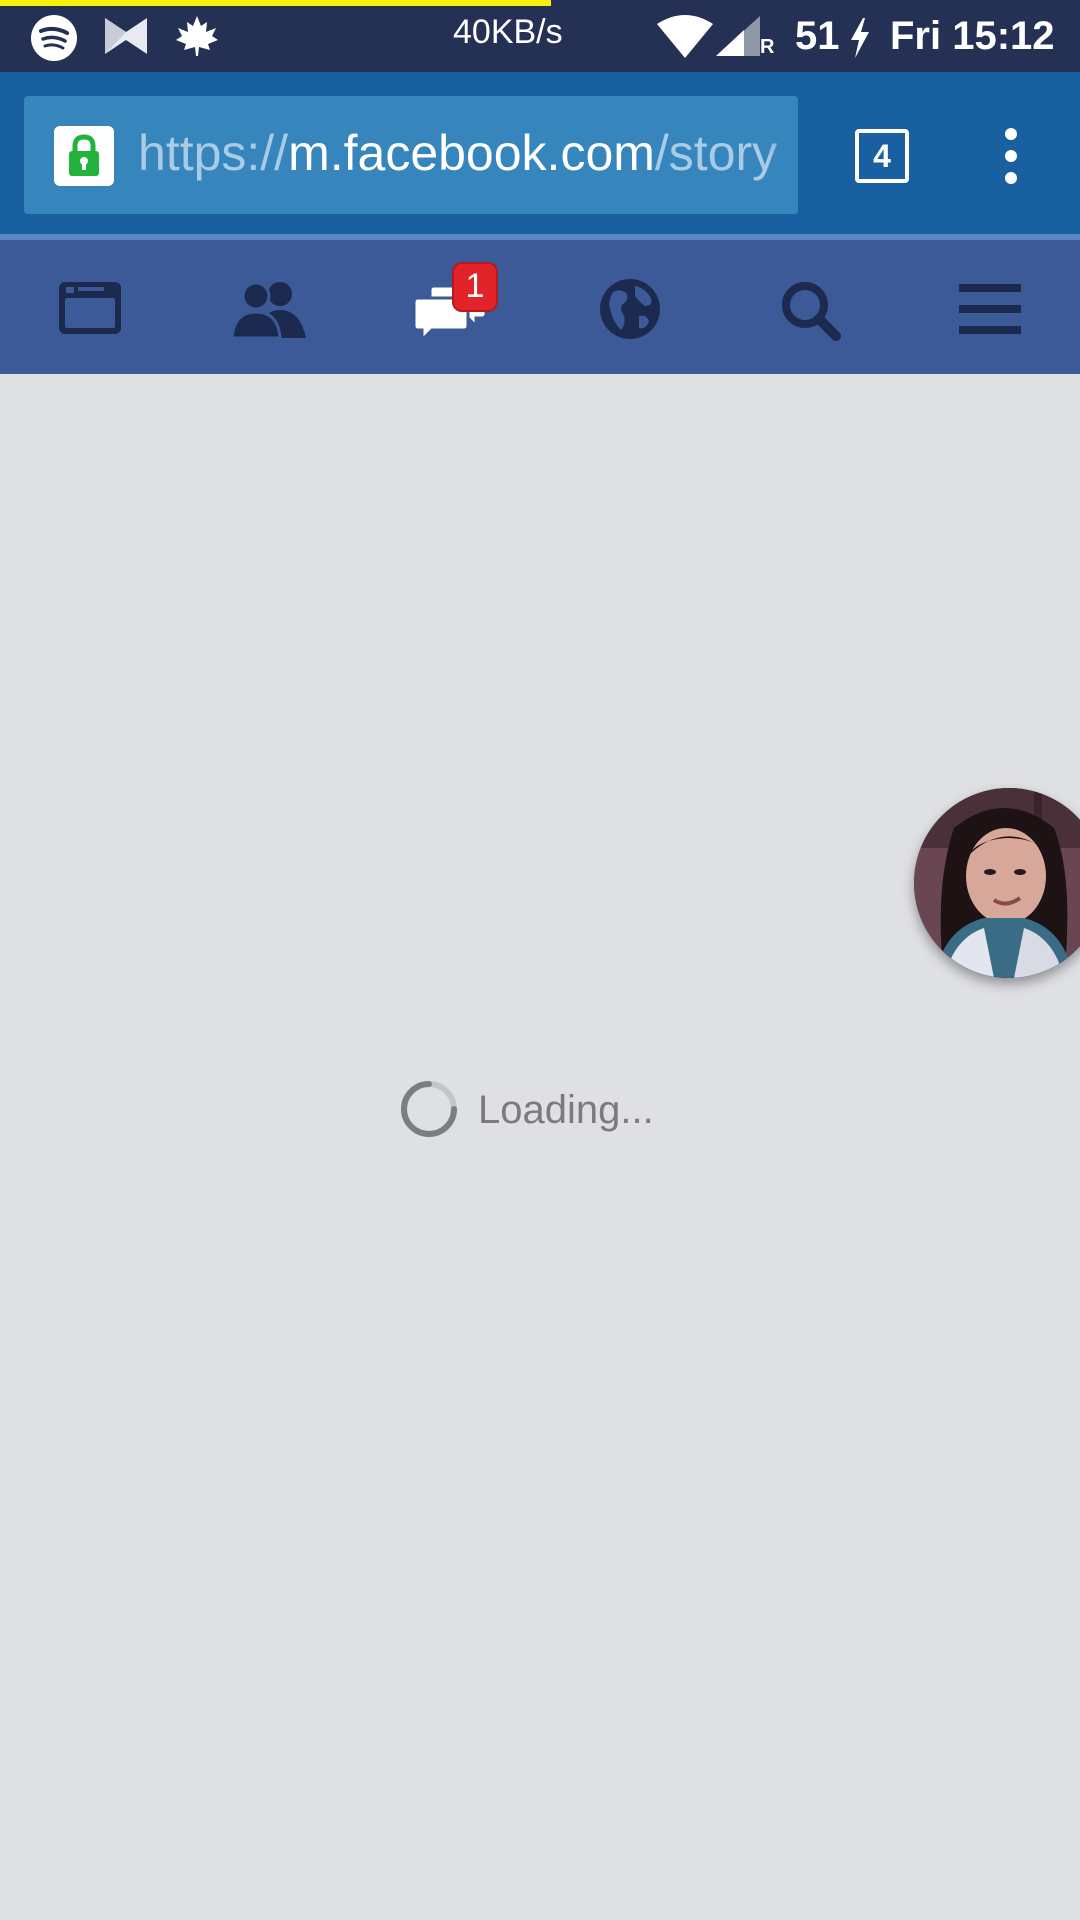  What do you see at coordinates (54, 38) in the screenshot?
I see `spotify-icon` at bounding box center [54, 38].